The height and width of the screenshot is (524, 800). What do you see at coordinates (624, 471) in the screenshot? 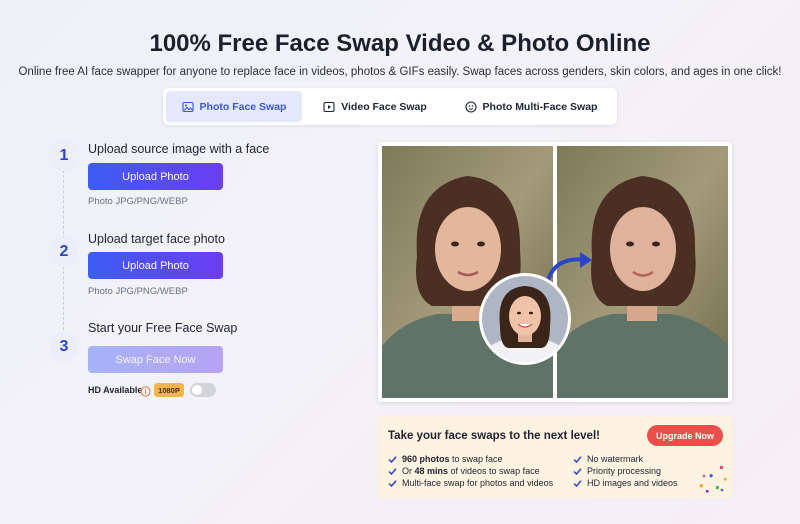
I see `feature-priority-text: Priority processing` at bounding box center [624, 471].